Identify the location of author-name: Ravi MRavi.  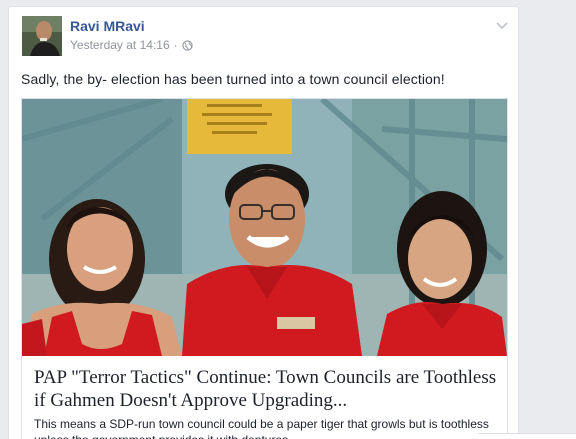
(107, 26).